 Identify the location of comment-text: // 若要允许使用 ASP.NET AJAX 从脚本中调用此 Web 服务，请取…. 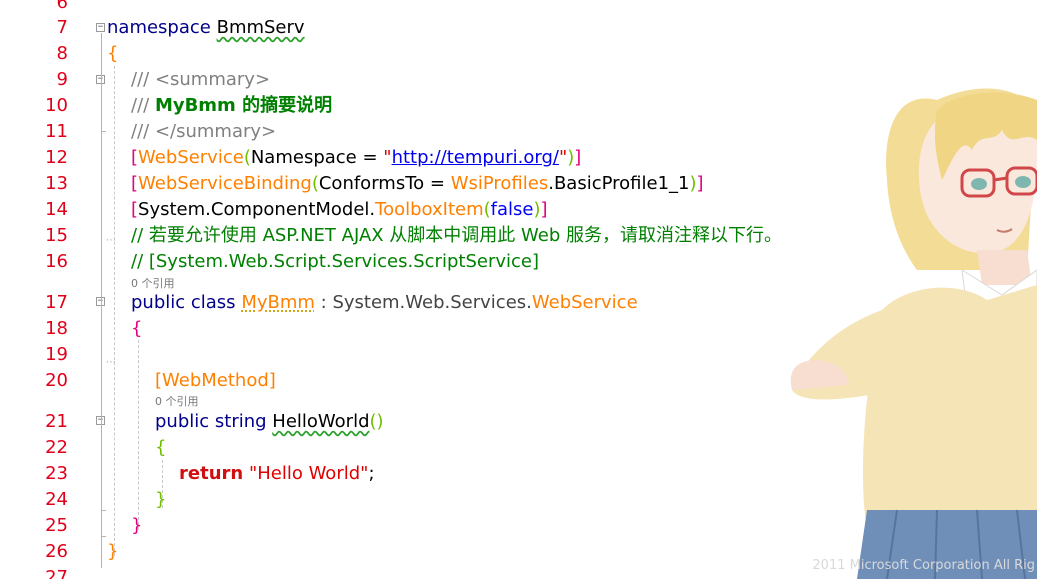
(456, 235).